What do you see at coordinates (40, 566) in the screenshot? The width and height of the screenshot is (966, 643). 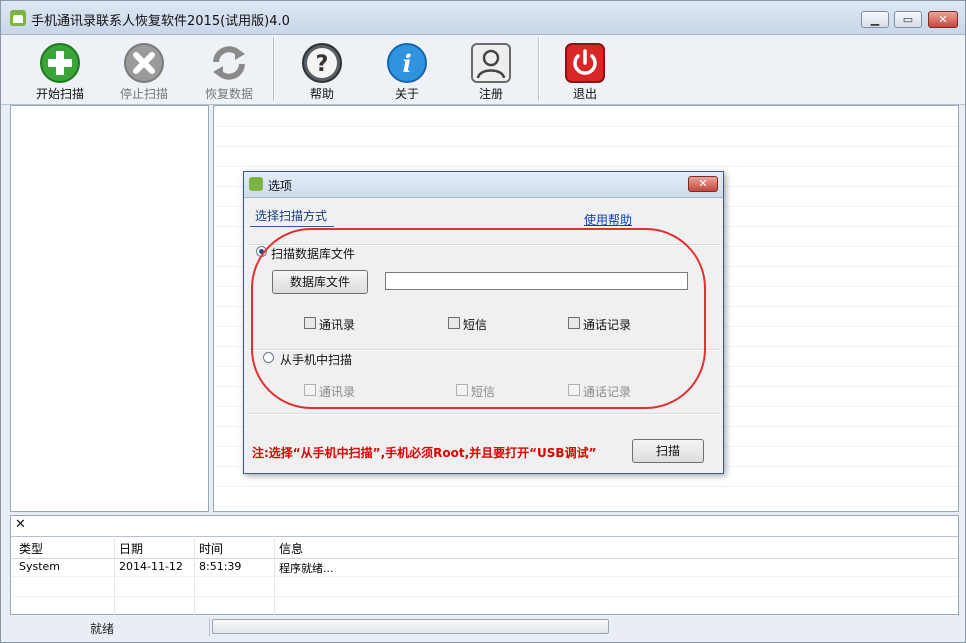 I see `log-type: System` at bounding box center [40, 566].